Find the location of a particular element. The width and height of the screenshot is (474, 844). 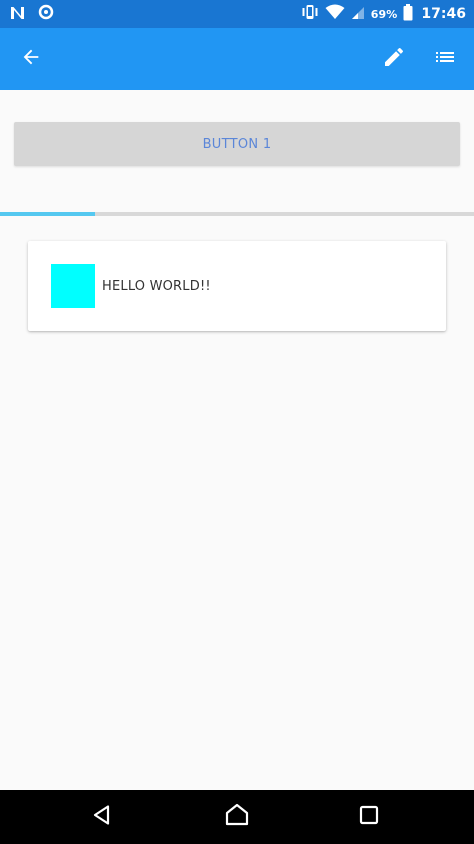

status-bar-left is located at coordinates (32, 14).